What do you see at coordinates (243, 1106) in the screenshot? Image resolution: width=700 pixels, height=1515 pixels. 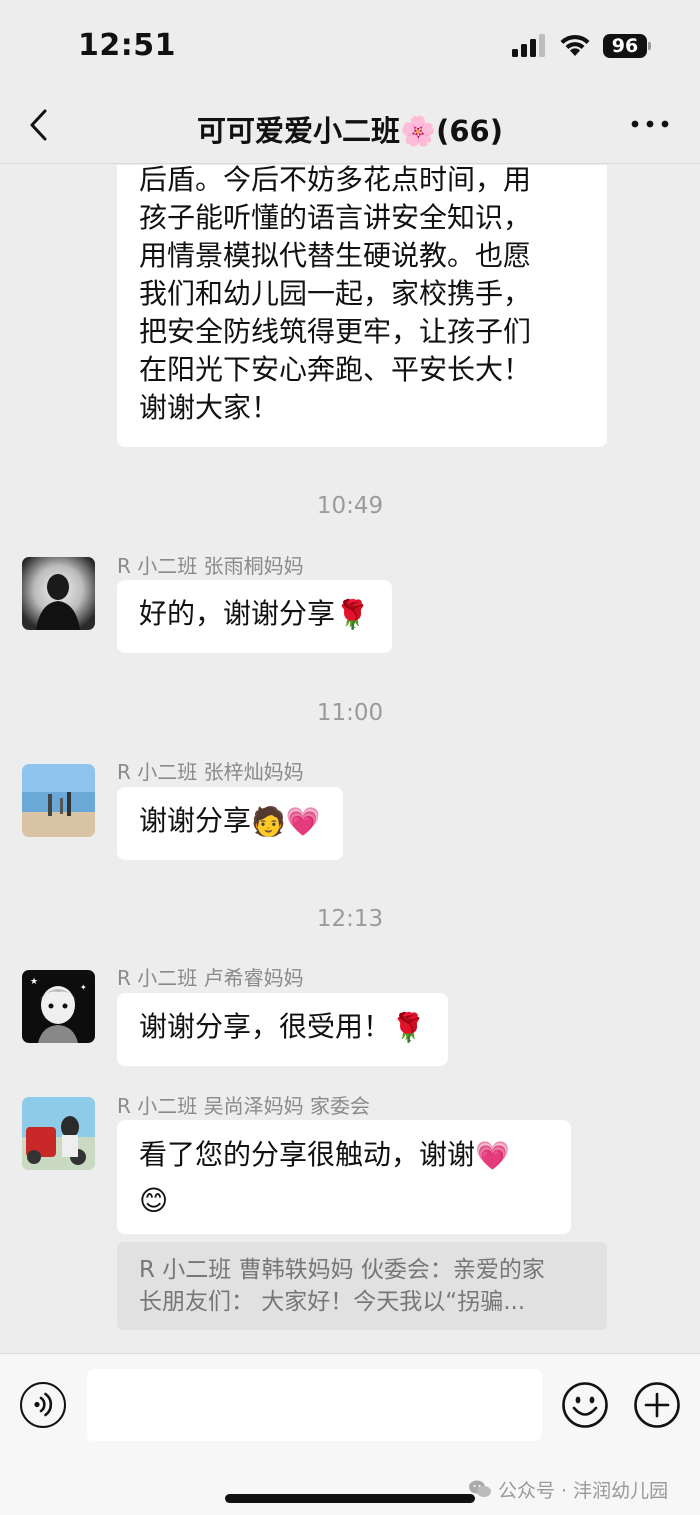 I see `sender-name: R 小二班 吴尚泽妈妈 家委会` at bounding box center [243, 1106].